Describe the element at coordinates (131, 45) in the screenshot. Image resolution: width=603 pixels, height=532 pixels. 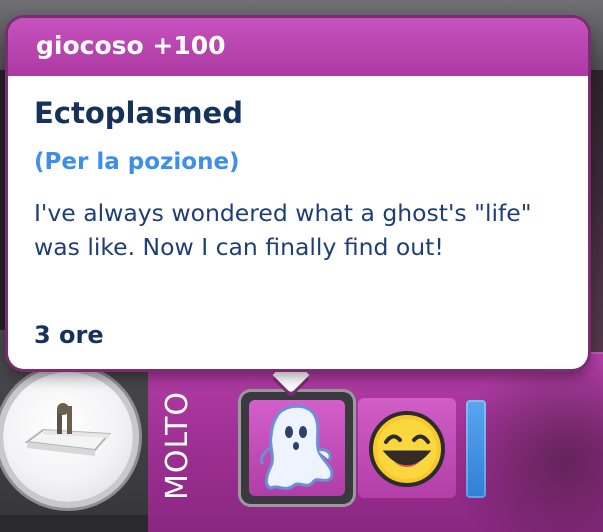
I see `emotion-value: giocoso +100` at that location.